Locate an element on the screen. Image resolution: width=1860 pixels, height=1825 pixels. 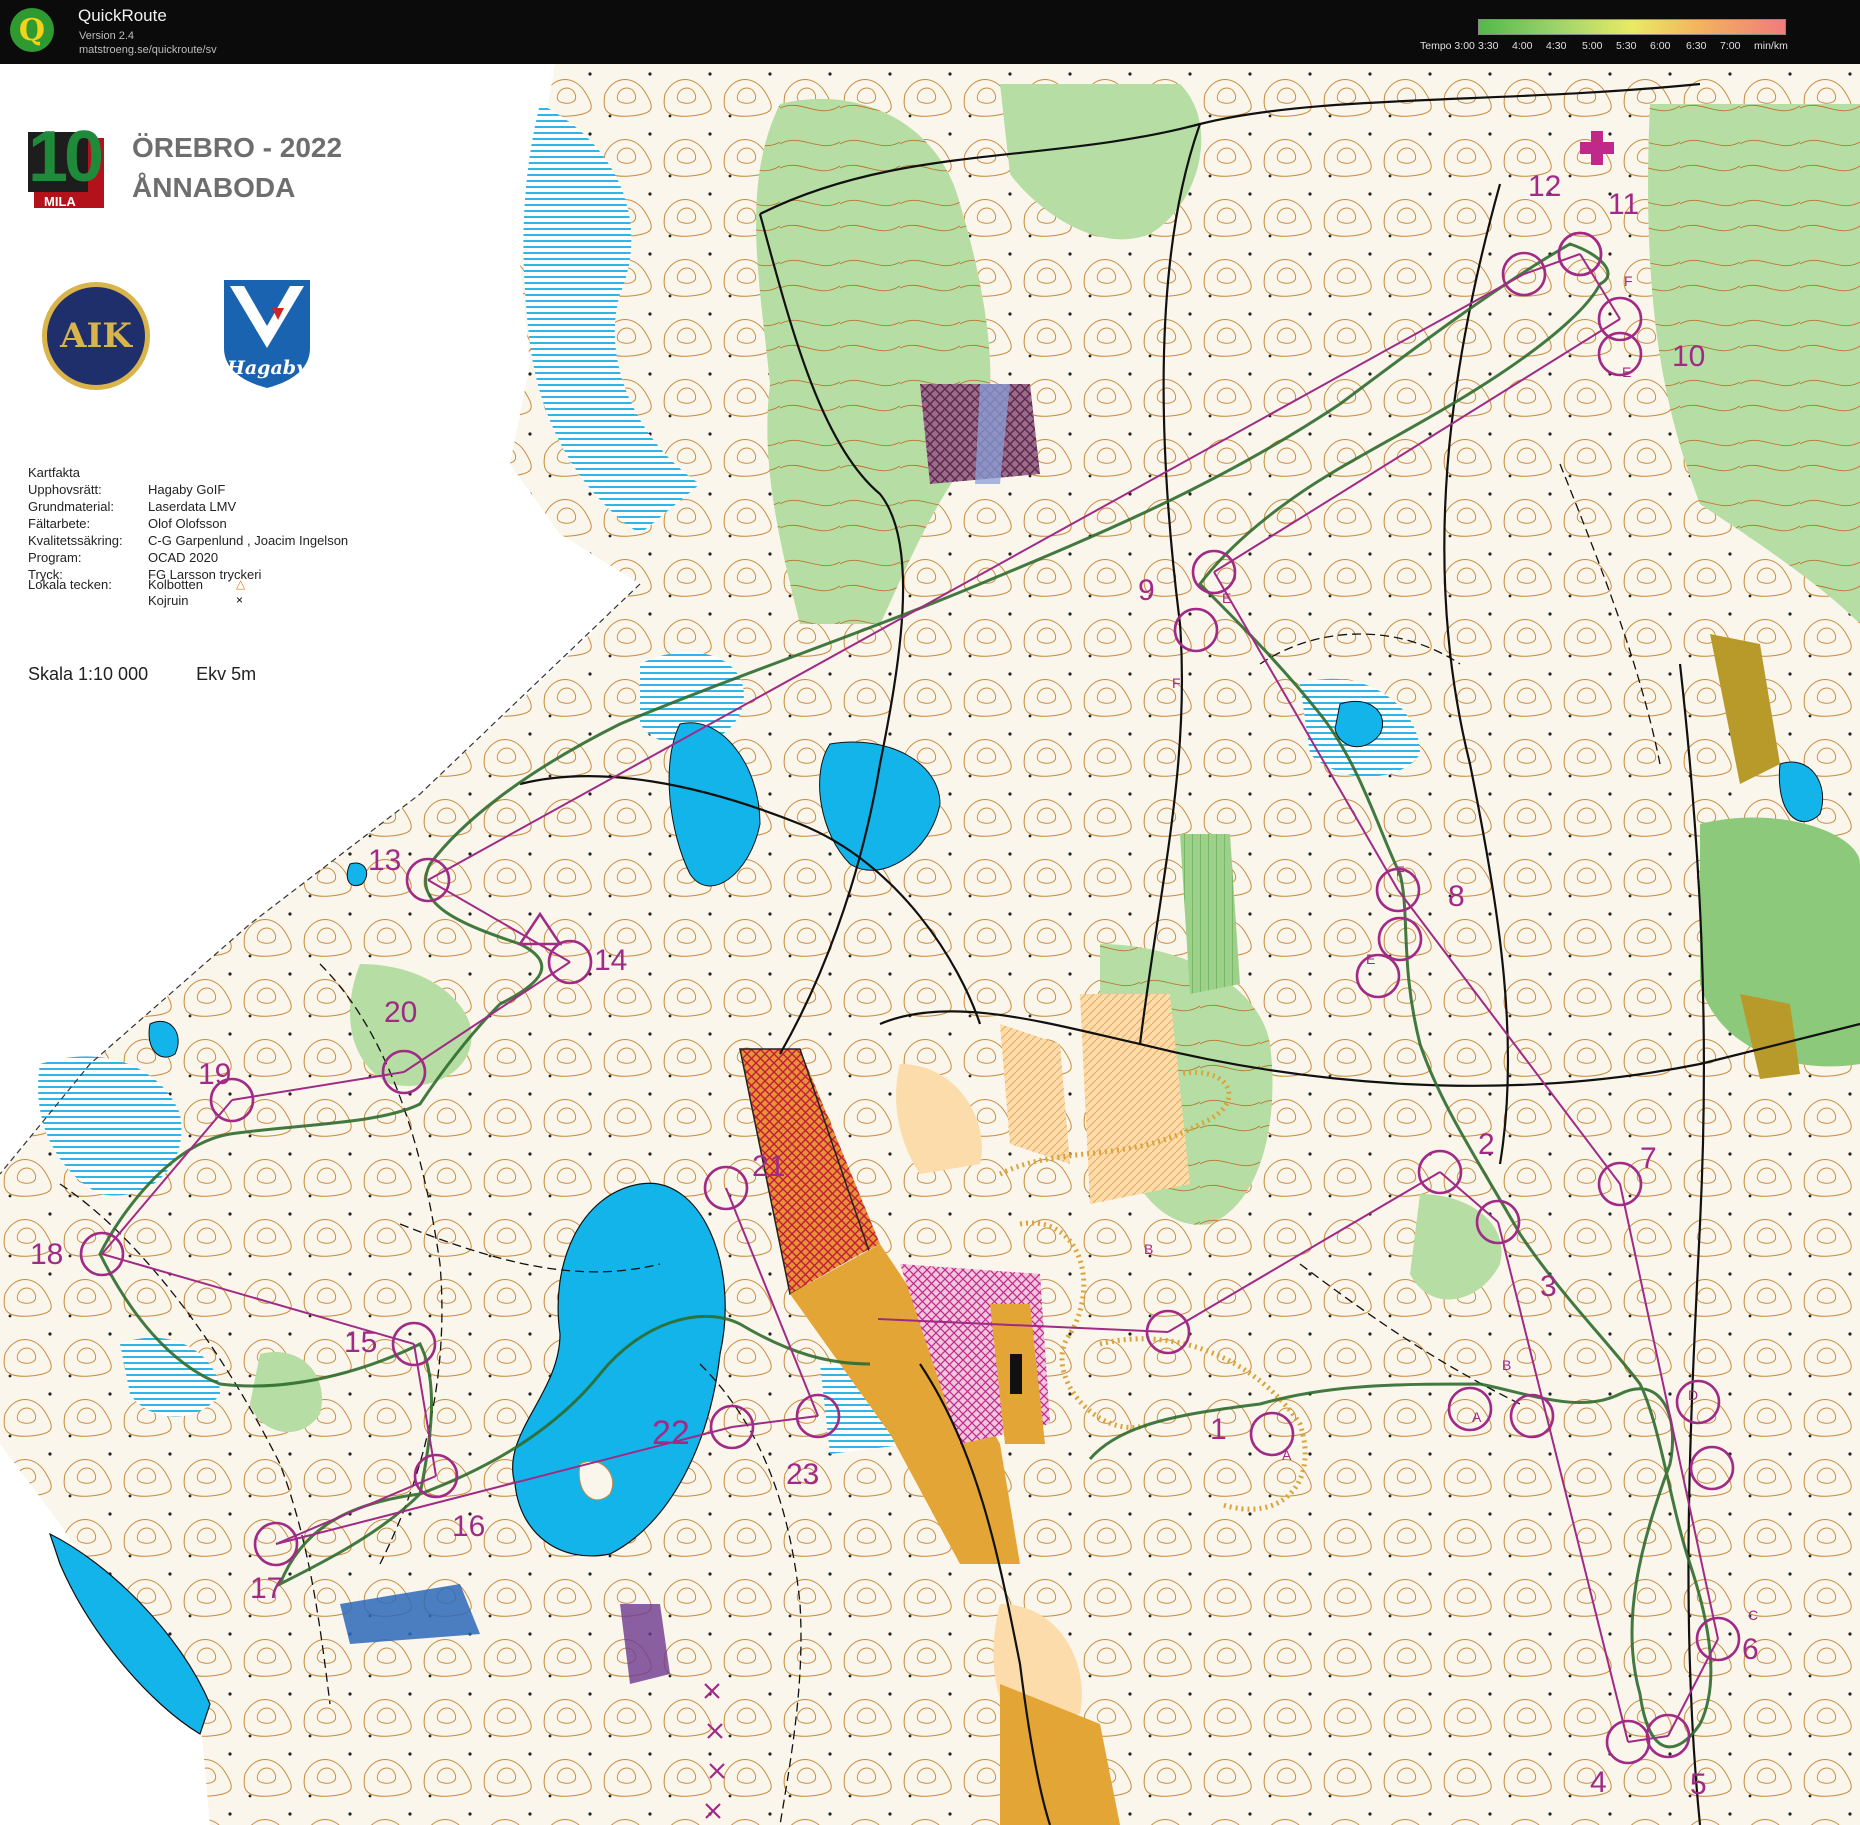
control-code-letter: D is located at coordinates (1693, 1395).